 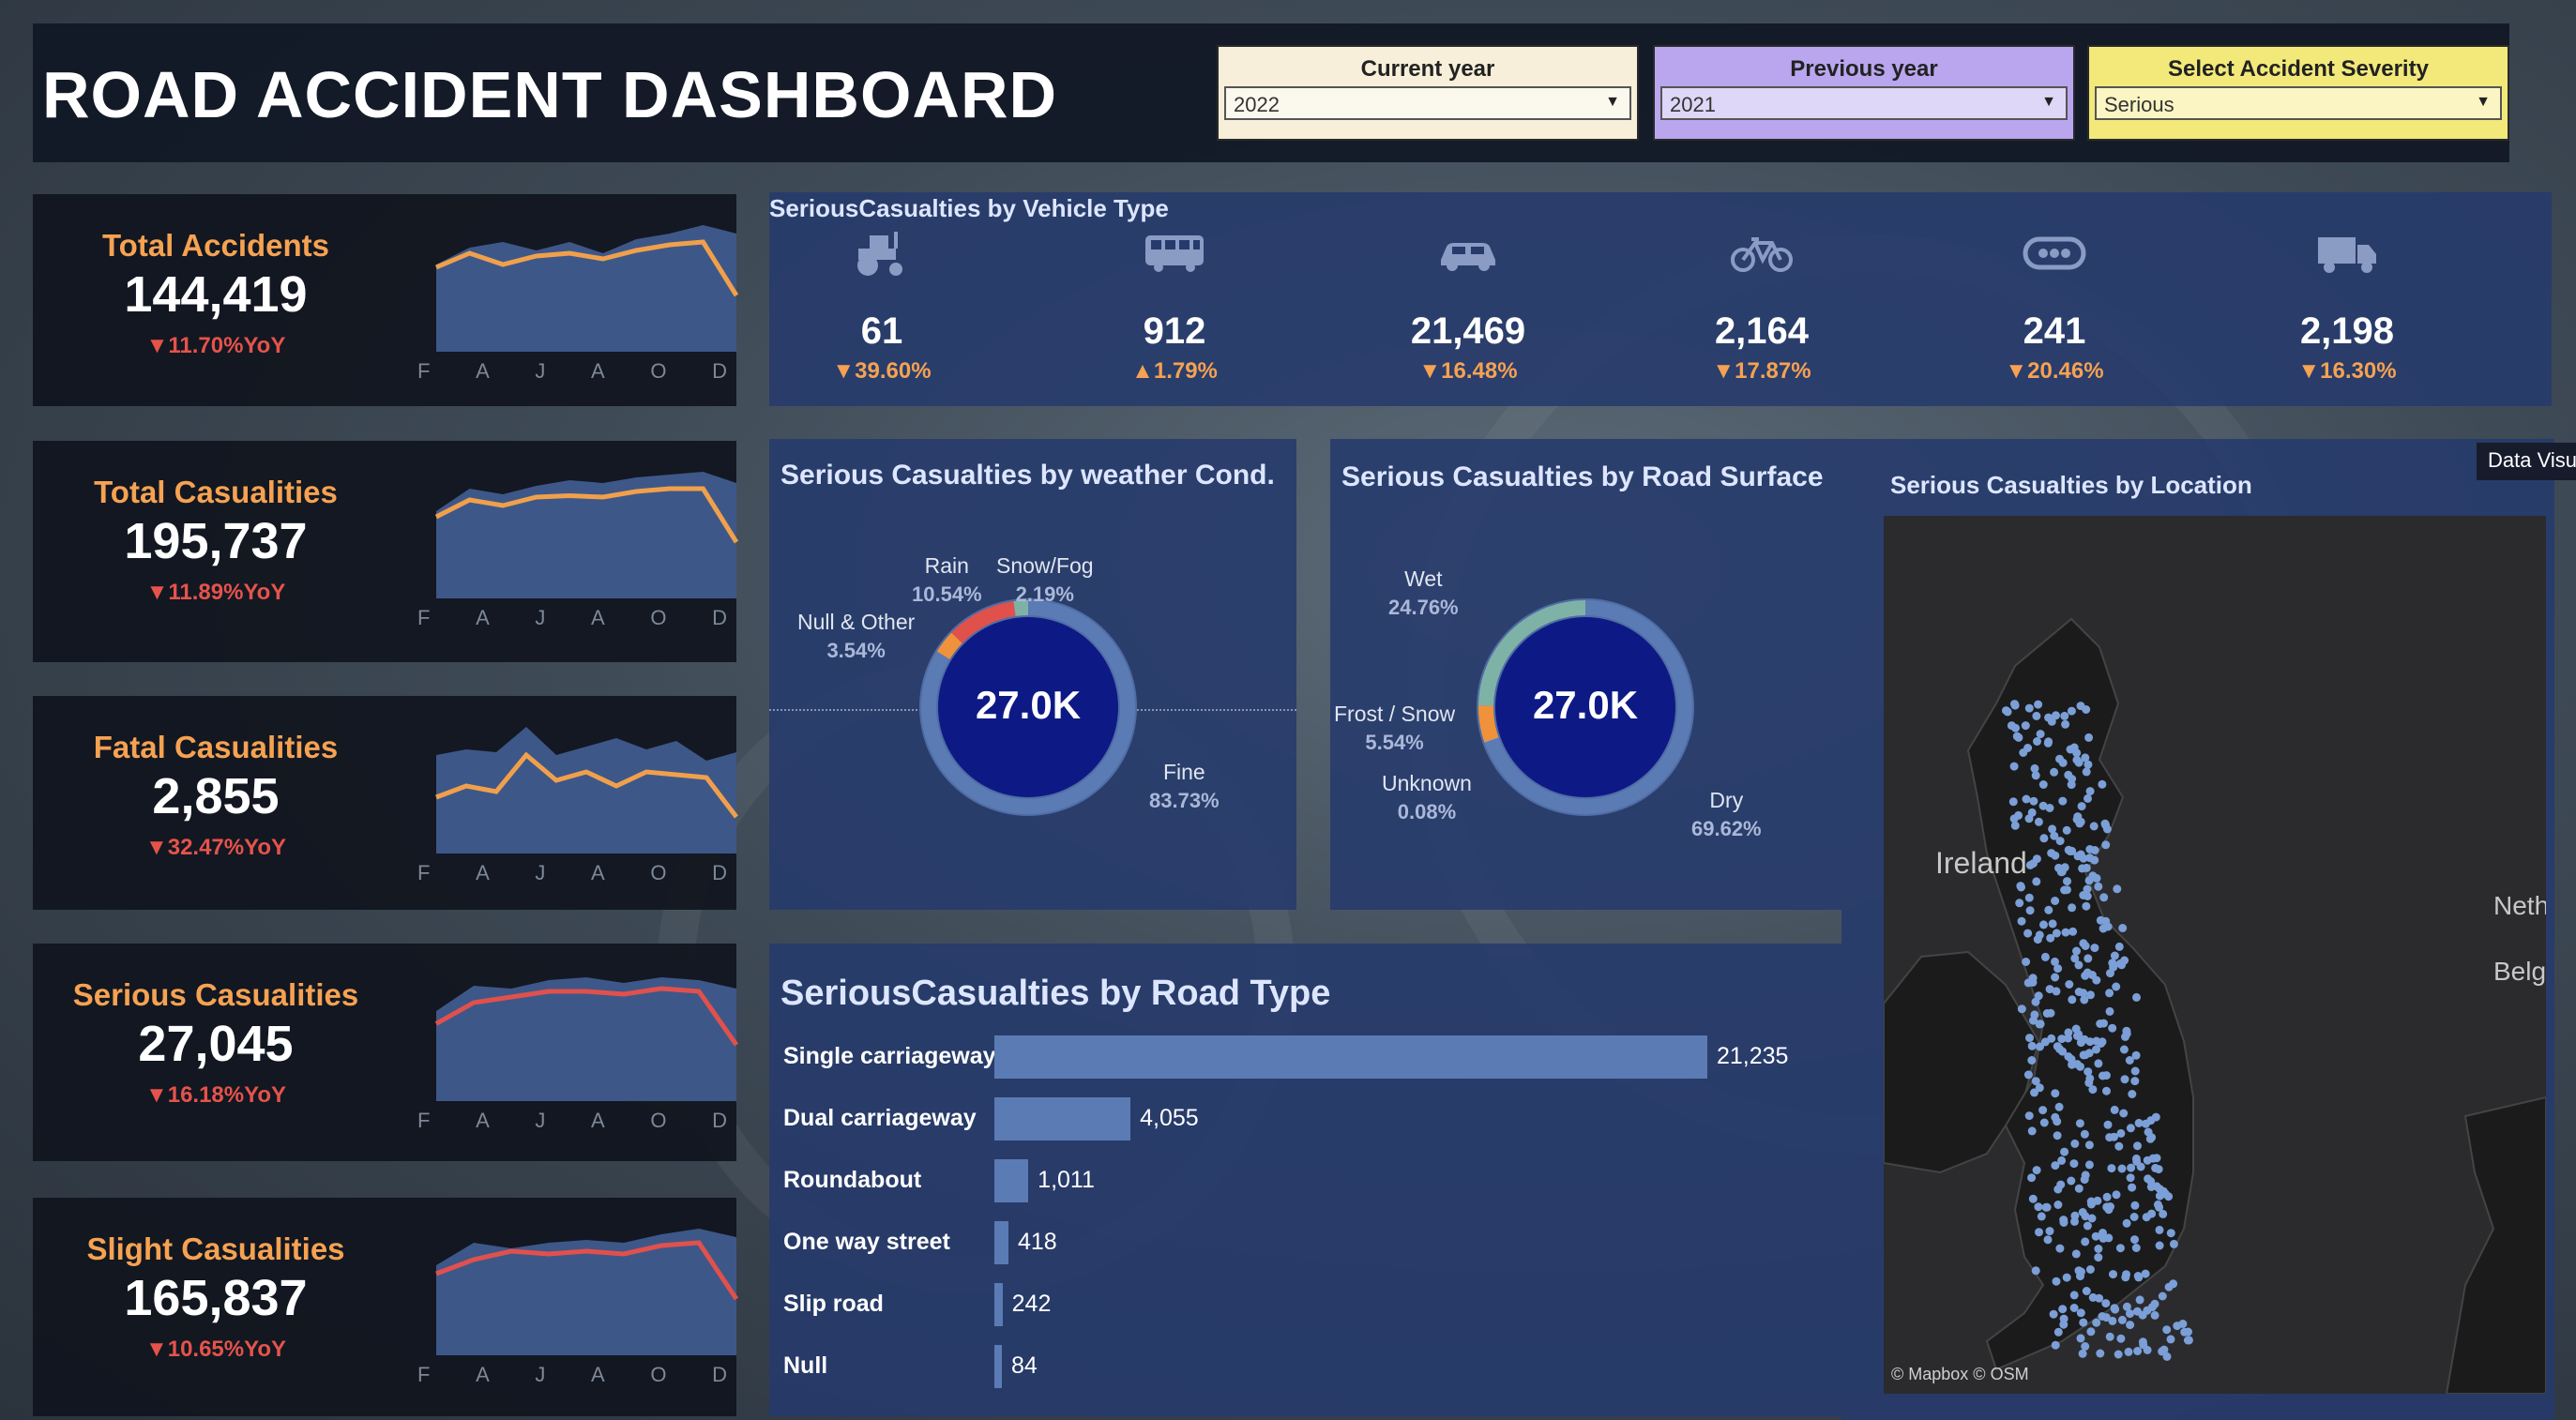 What do you see at coordinates (1062, 1119) in the screenshot?
I see `road-type-bar` at bounding box center [1062, 1119].